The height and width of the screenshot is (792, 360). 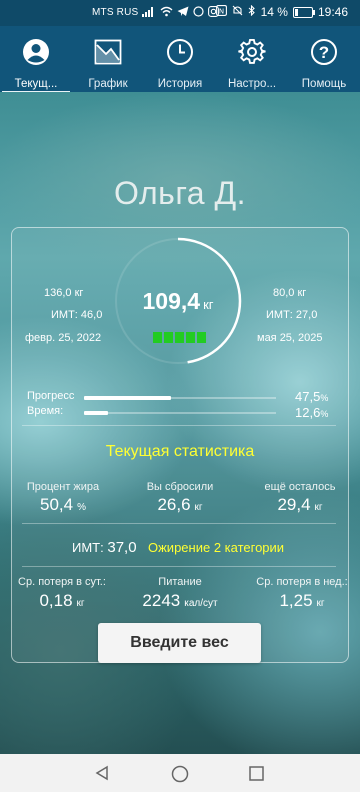 What do you see at coordinates (62, 582) in the screenshot?
I see `daily-loss-label: Ср. потеря в сут.:` at bounding box center [62, 582].